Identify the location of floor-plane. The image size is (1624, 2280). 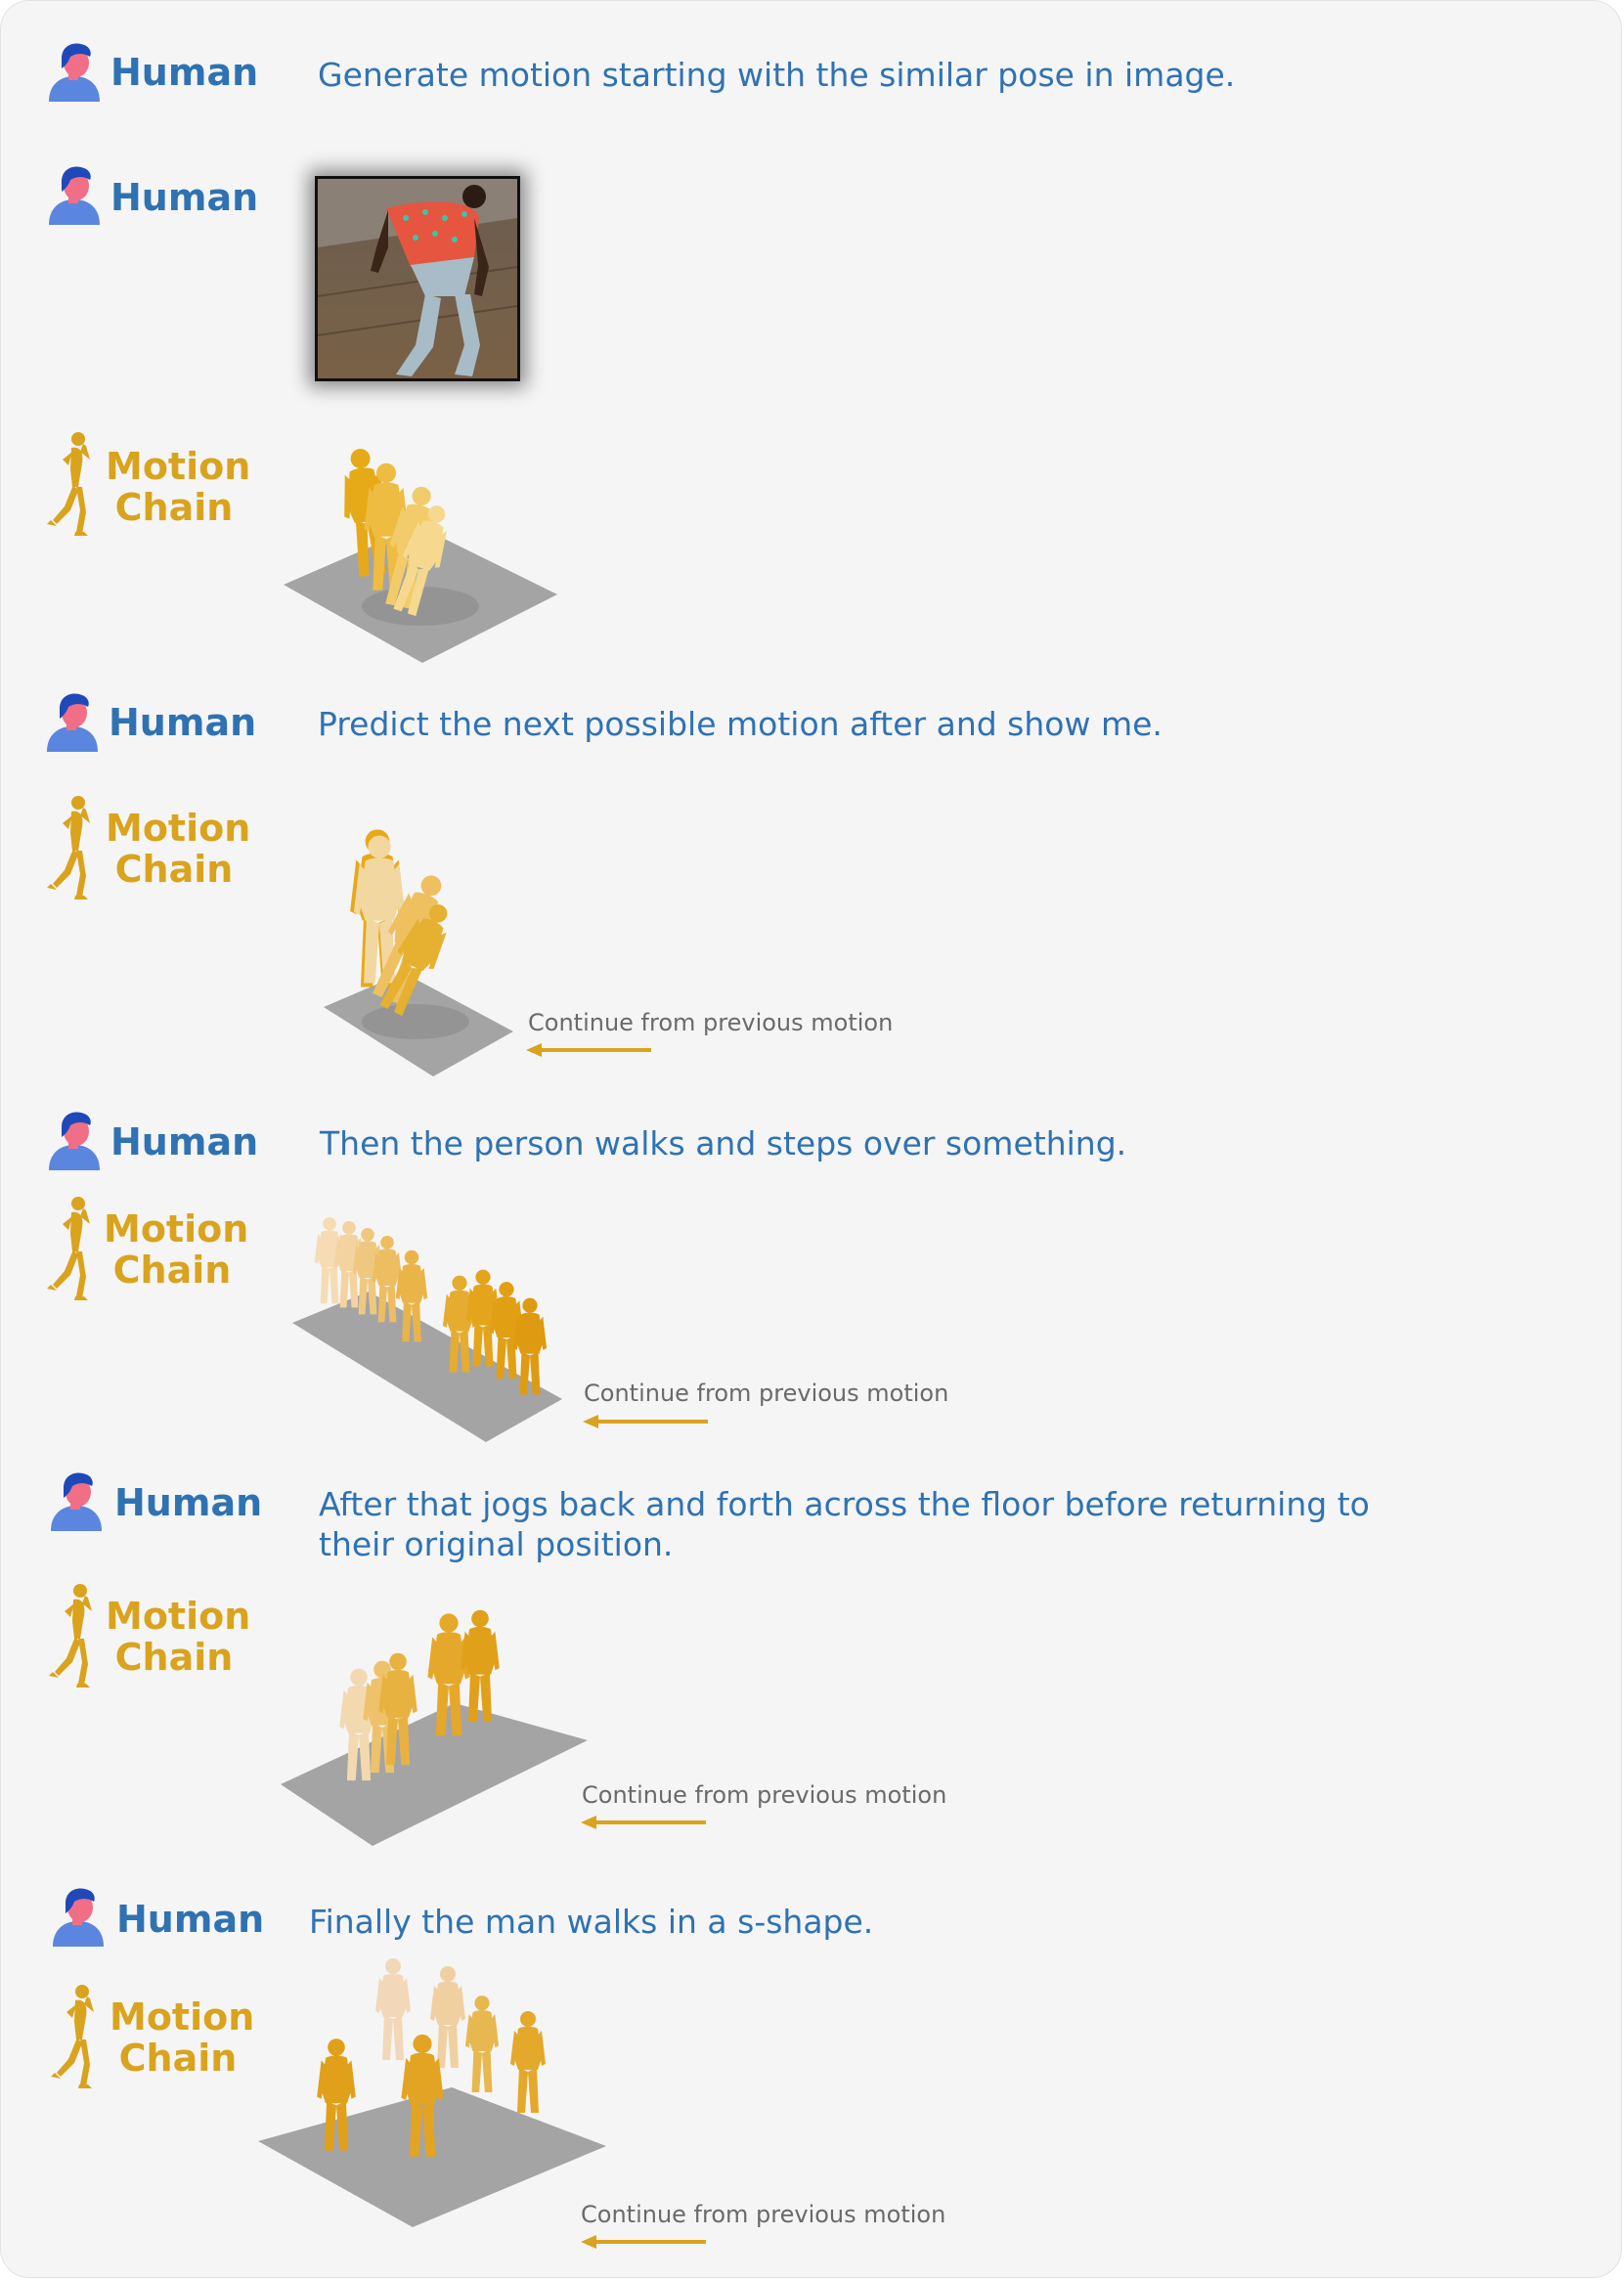
(435, 1775).